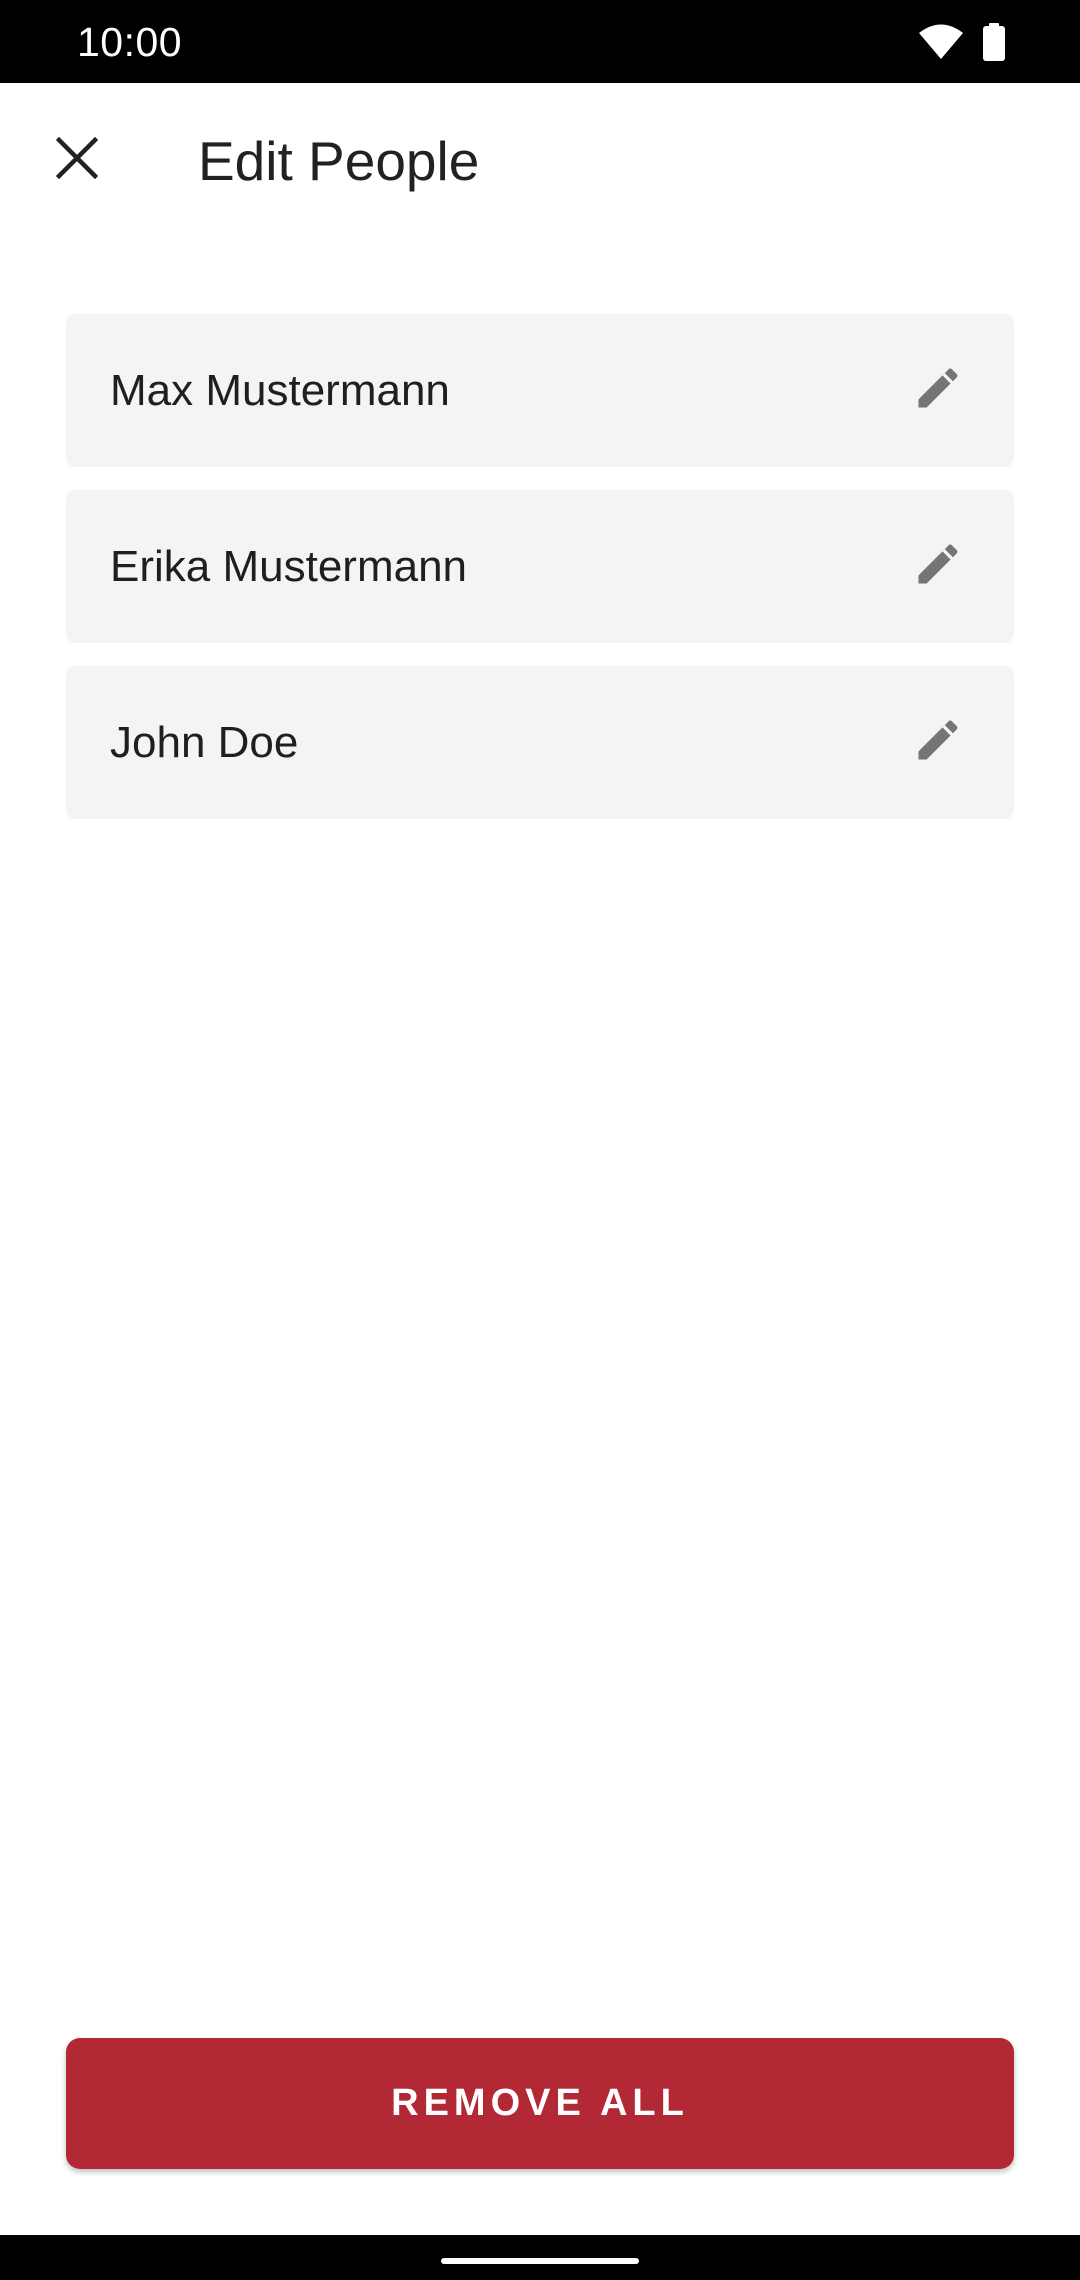 This screenshot has height=2280, width=1080. I want to click on person-name: Erika Mustermann, so click(289, 566).